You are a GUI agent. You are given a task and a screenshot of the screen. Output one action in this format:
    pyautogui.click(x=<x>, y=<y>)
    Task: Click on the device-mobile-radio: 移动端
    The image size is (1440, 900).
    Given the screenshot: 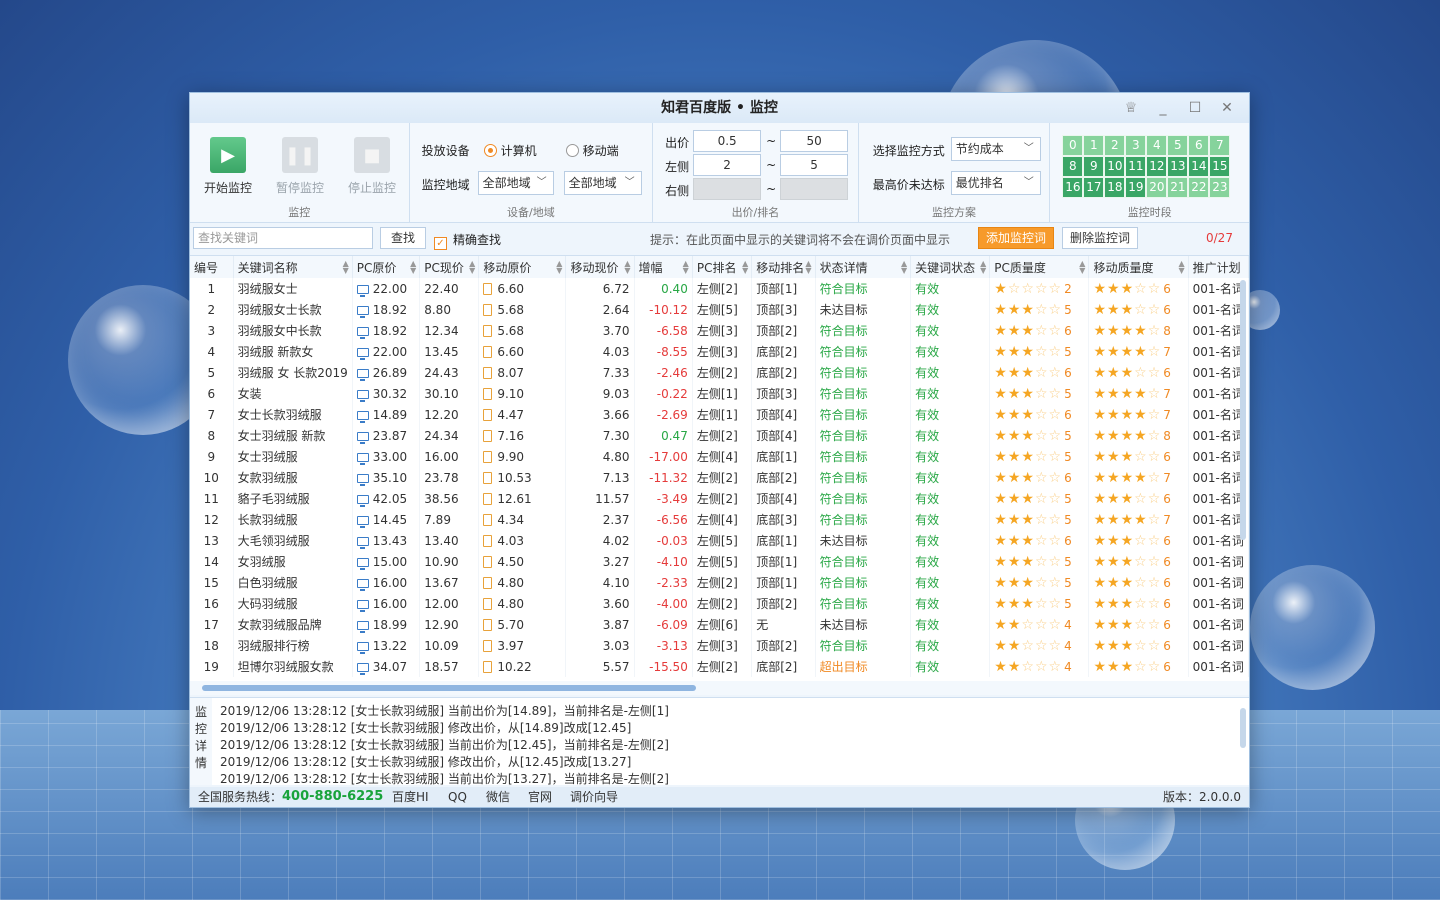 What is the action you would take?
    pyautogui.click(x=592, y=150)
    